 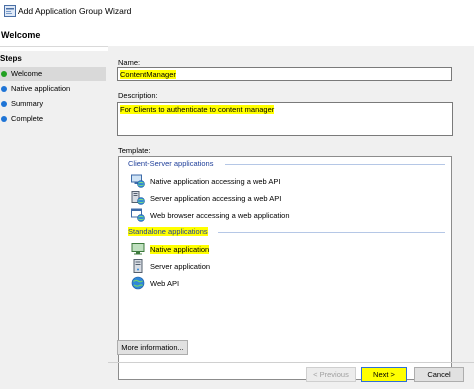 What do you see at coordinates (138, 249) in the screenshot?
I see `monitor-icon` at bounding box center [138, 249].